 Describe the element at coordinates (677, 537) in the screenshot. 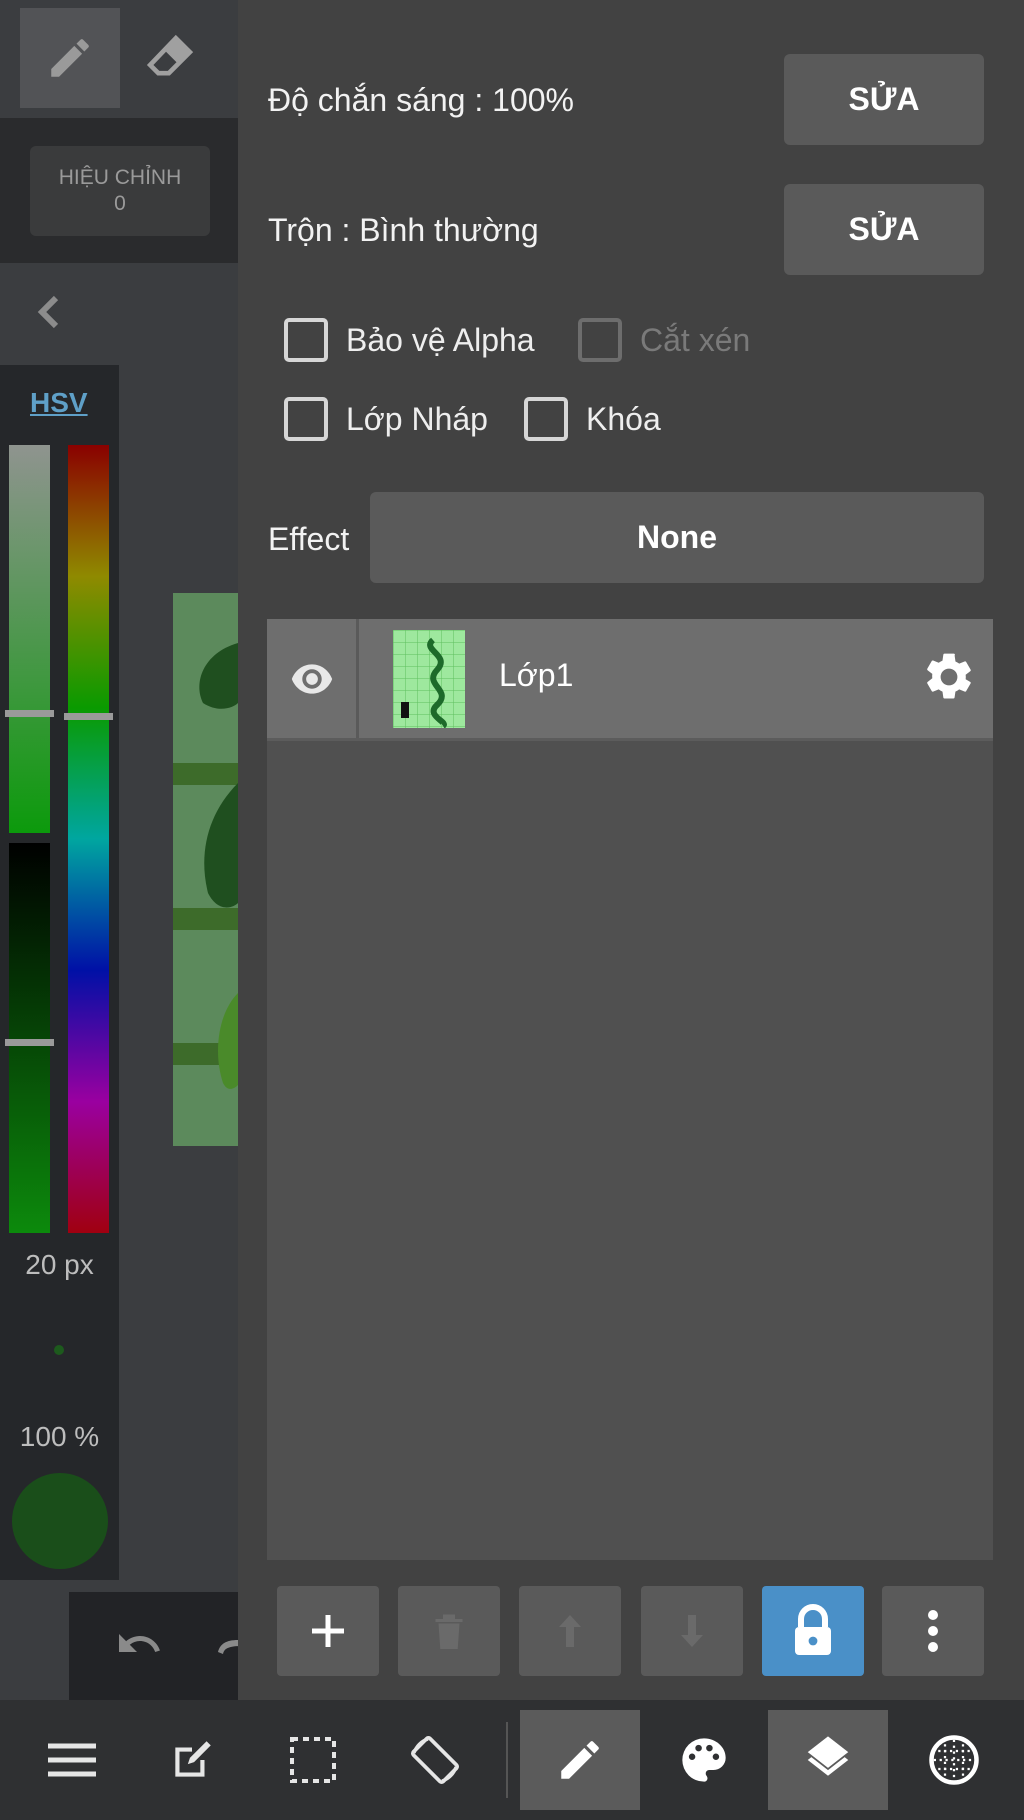

I see `effect-select-button: None` at that location.